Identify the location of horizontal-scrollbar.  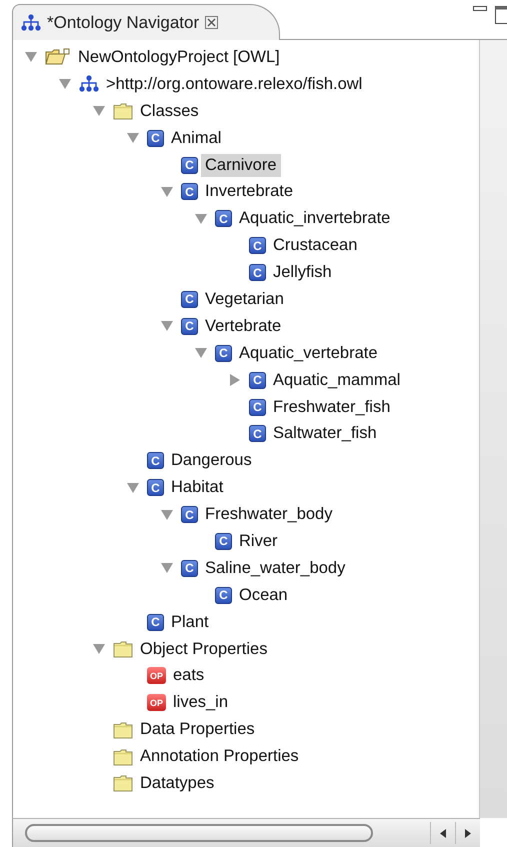
(246, 832).